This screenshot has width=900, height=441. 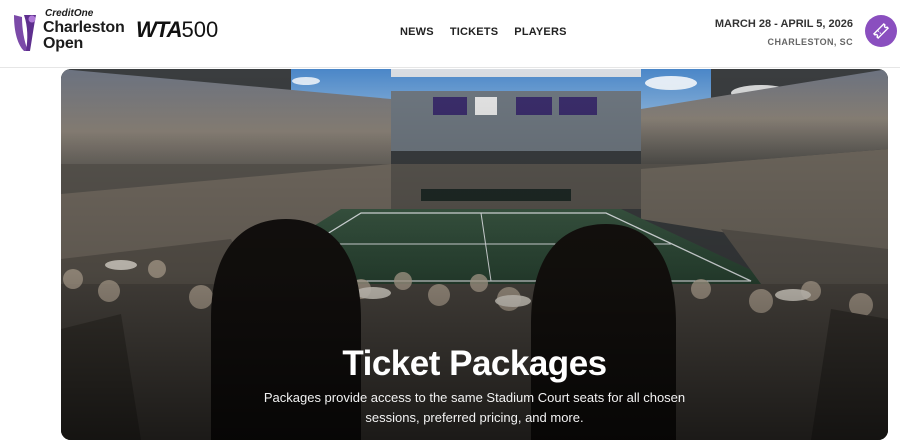 What do you see at coordinates (417, 32) in the screenshot?
I see `nav-item-news: NEWS` at bounding box center [417, 32].